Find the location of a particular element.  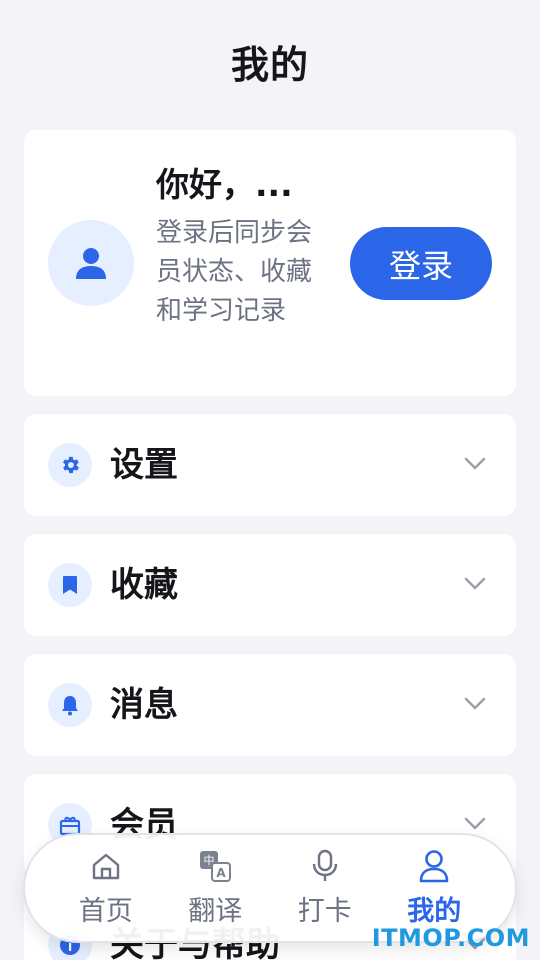

microphone-icon is located at coordinates (324, 865).